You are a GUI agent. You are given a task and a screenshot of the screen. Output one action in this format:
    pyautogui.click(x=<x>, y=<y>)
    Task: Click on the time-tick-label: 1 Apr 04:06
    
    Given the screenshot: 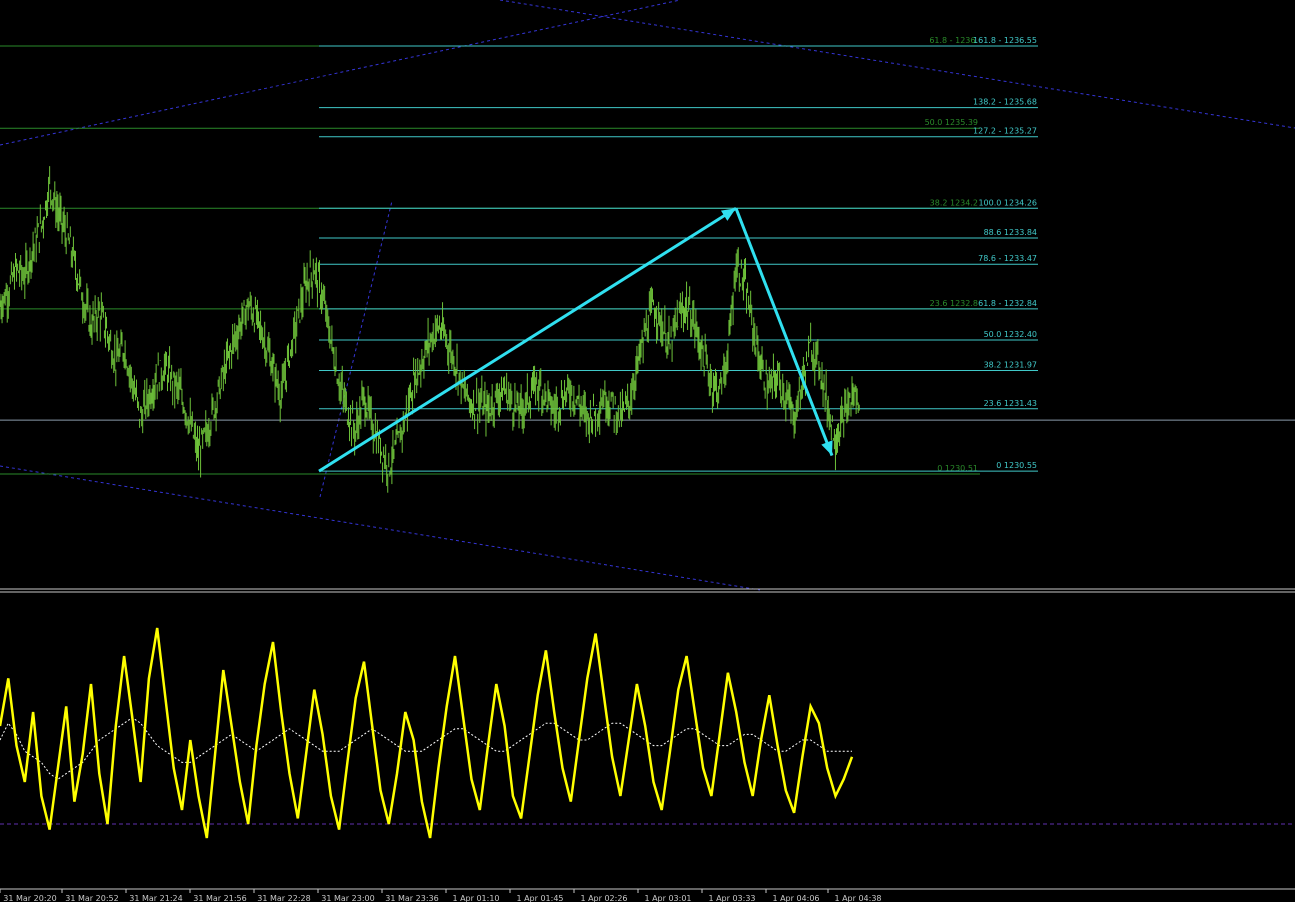 What is the action you would take?
    pyautogui.click(x=795, y=898)
    